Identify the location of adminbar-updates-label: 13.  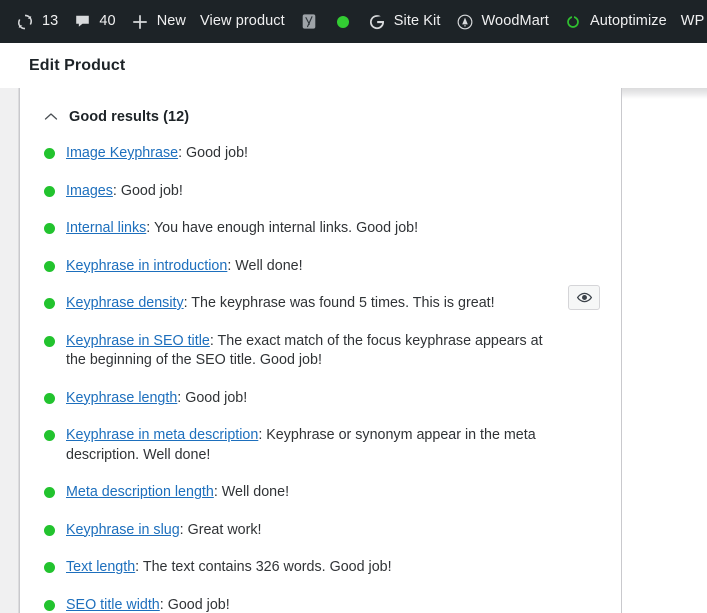
(50, 21).